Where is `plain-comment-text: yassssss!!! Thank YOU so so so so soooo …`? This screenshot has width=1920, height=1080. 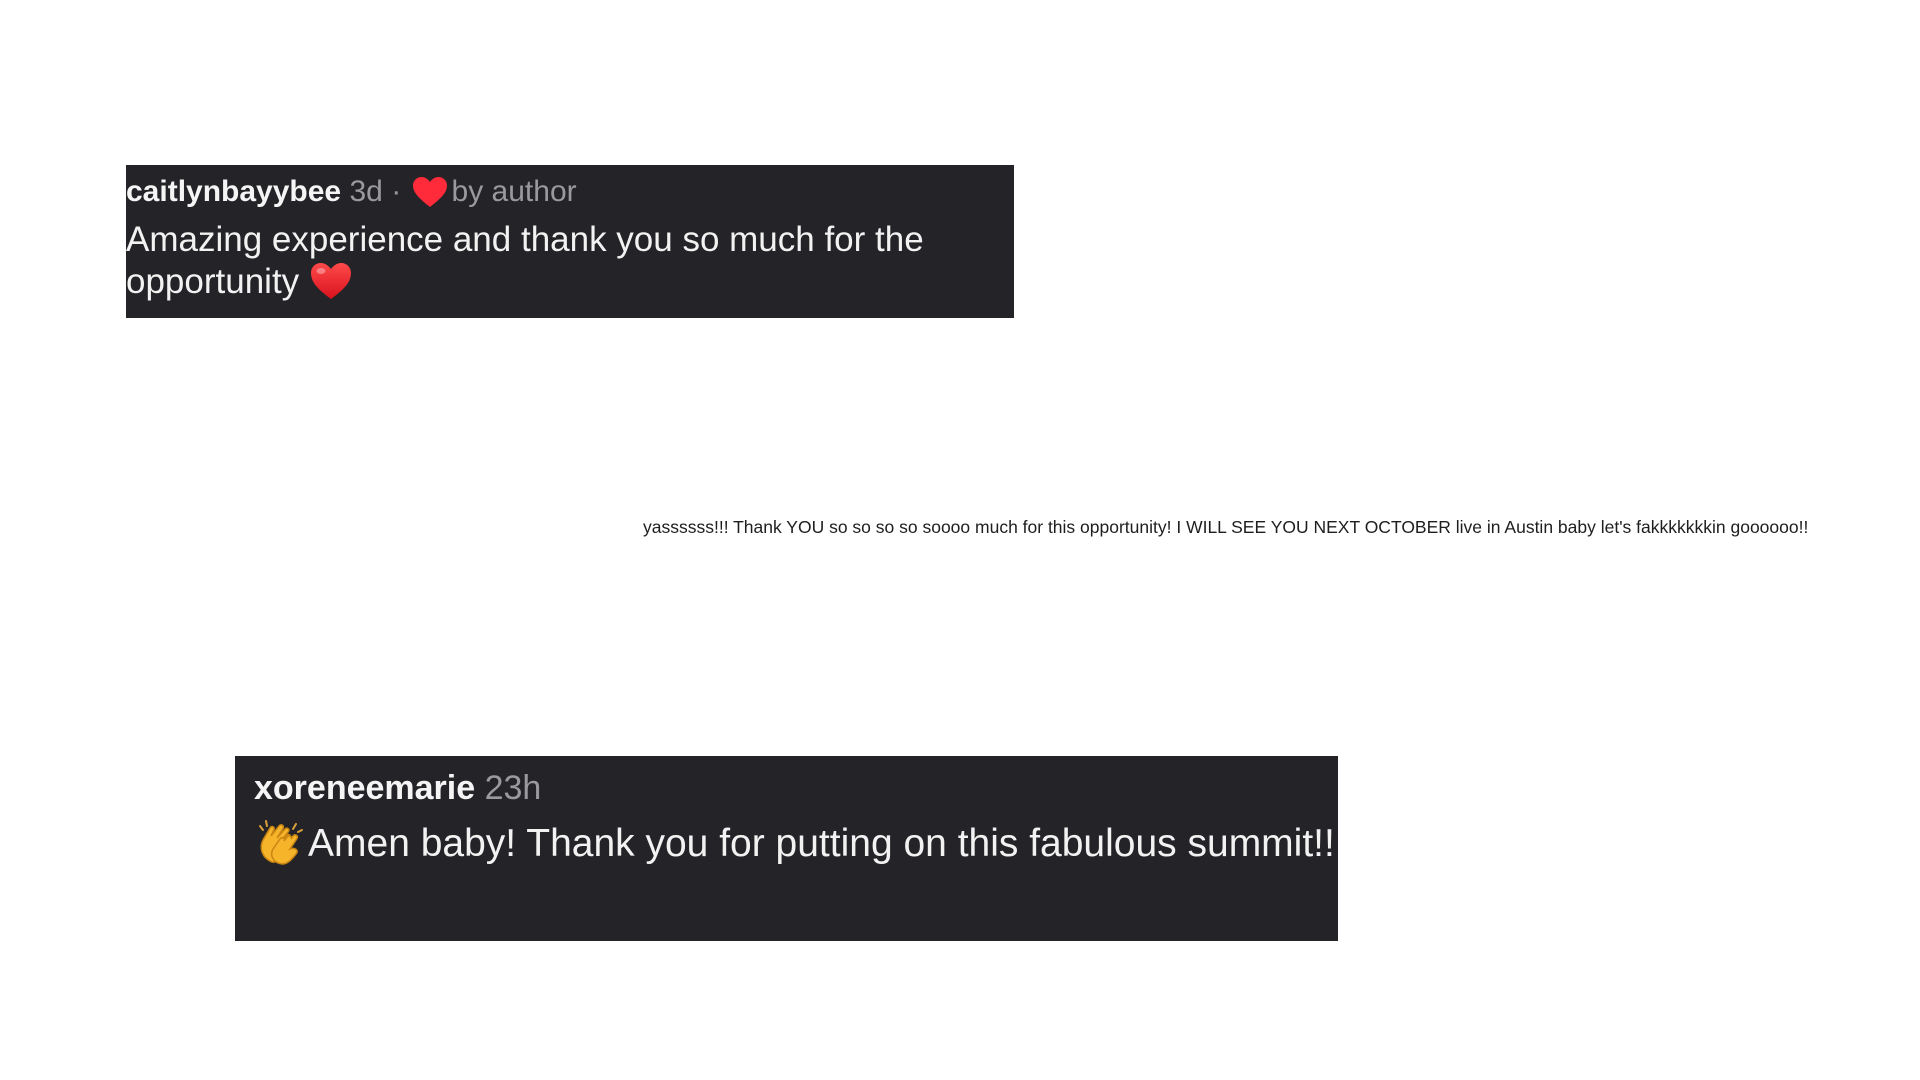 plain-comment-text: yassssss!!! Thank YOU so so so so soooo … is located at coordinates (1226, 527).